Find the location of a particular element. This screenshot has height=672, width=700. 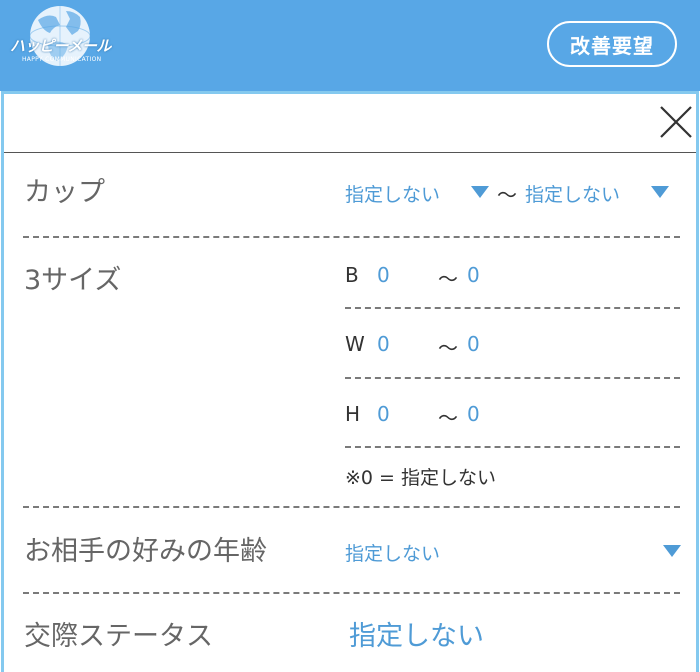

three-size-label: 3サイズ is located at coordinates (73, 280).